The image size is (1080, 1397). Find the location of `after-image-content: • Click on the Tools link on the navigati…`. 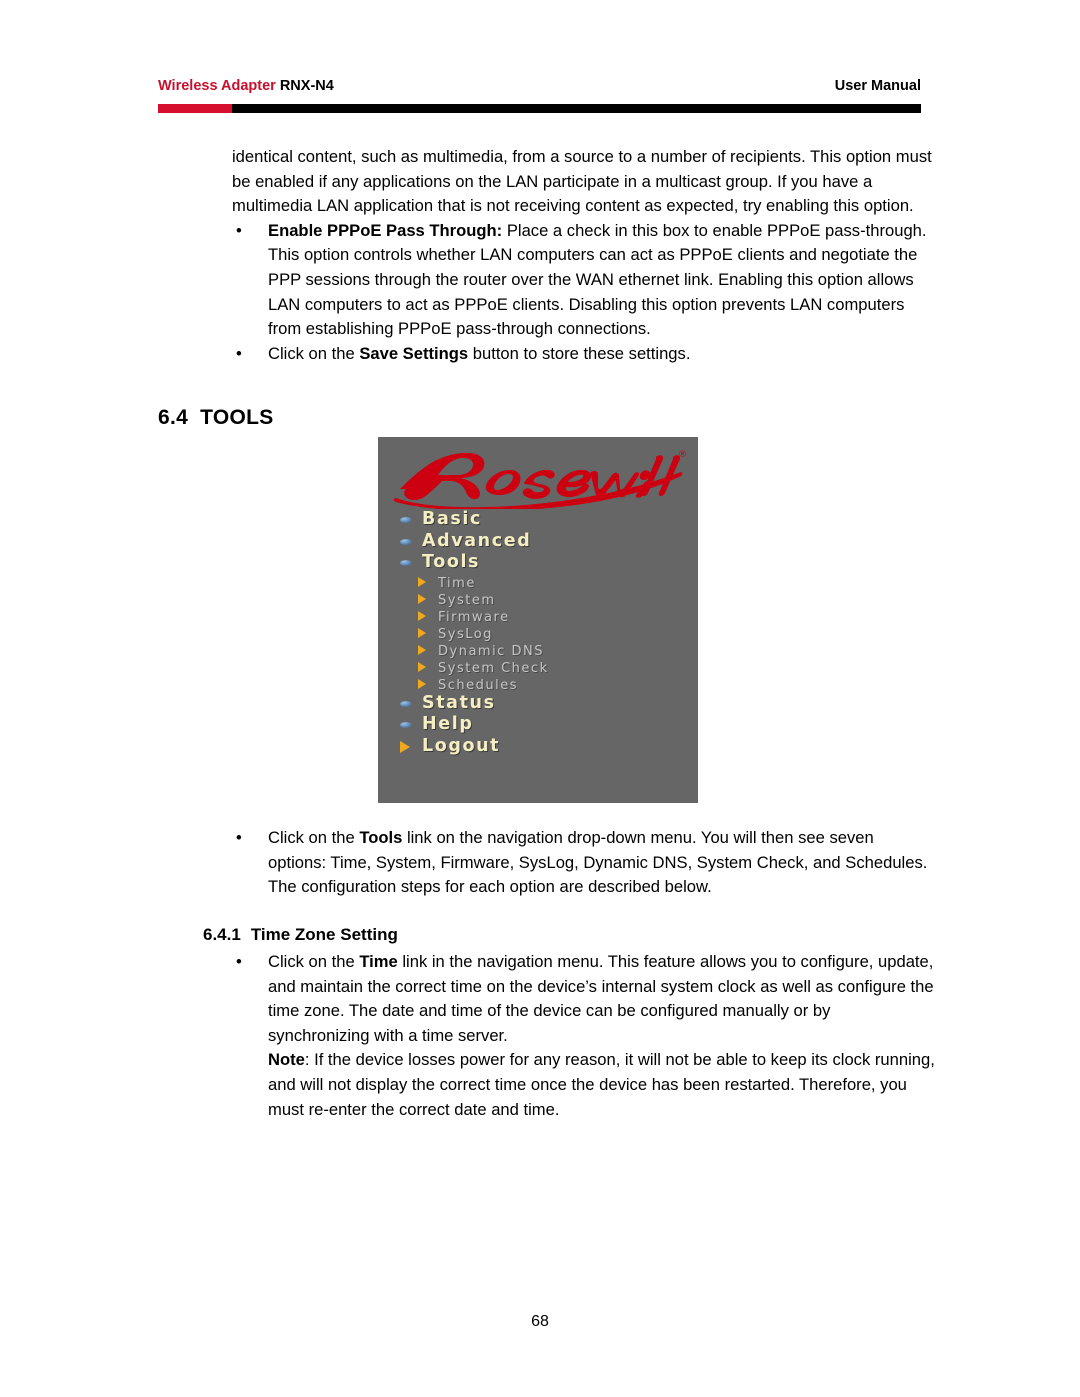

after-image-content: • Click on the Tools link on the navigati… is located at coordinates (584, 863).